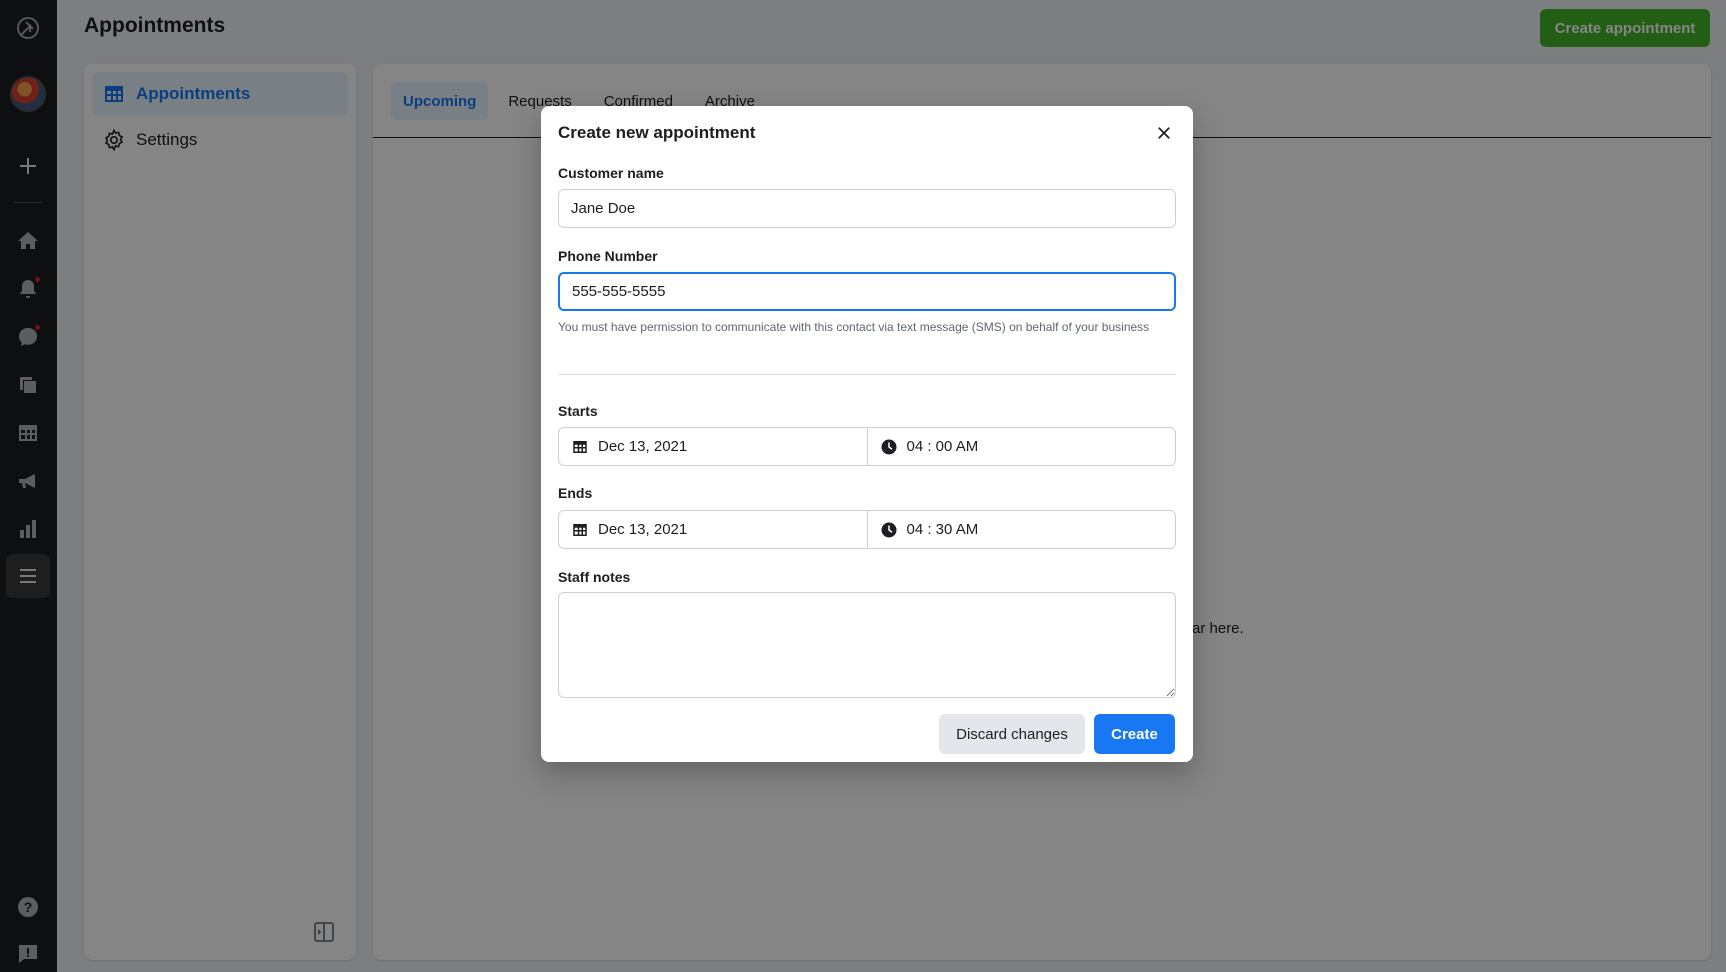  I want to click on close-icon, so click(1164, 133).